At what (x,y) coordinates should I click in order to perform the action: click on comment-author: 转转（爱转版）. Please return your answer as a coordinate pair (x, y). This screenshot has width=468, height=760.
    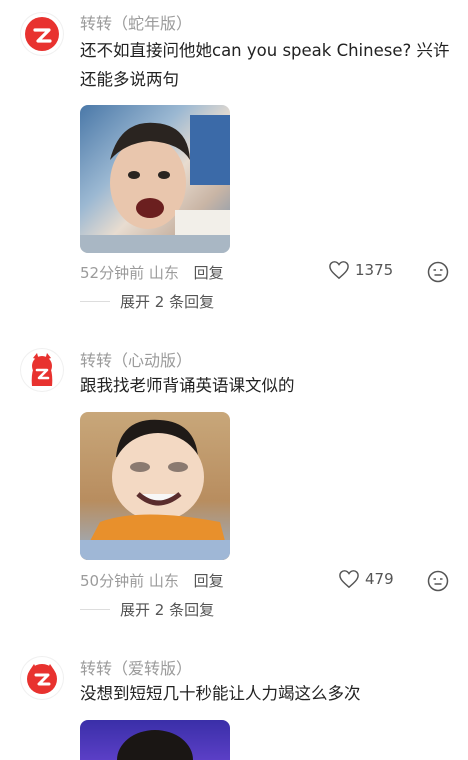
    Looking at the image, I should click on (136, 667).